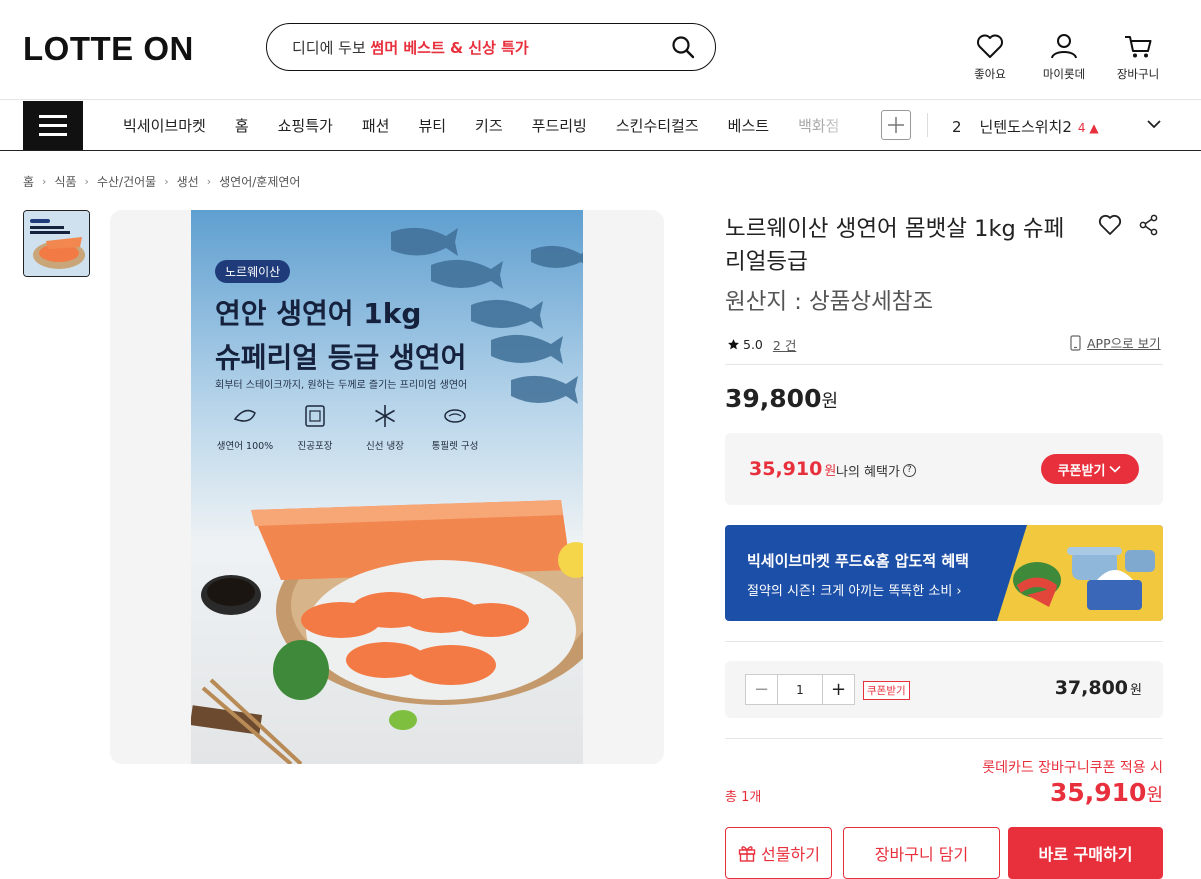 This screenshot has height=879, width=1201. What do you see at coordinates (944, 689) in the screenshot?
I see `option-row: − 1 + 쿠폰받기 37,800 원` at bounding box center [944, 689].